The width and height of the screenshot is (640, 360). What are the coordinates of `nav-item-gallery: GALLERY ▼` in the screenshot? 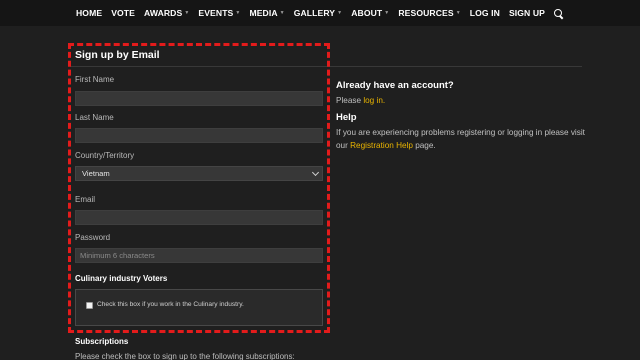 It's located at (318, 13).